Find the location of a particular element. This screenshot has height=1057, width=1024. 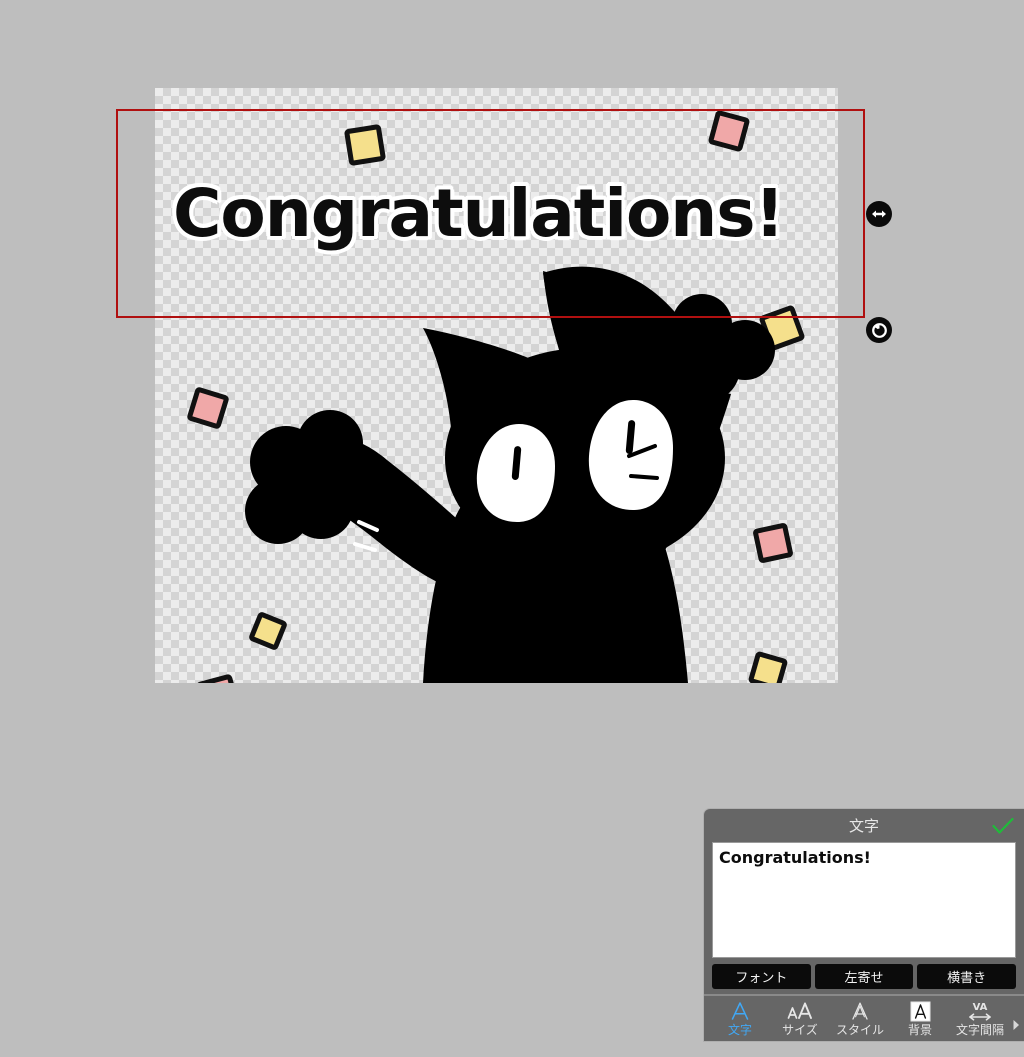

align-button: 左寄せ is located at coordinates (864, 976).